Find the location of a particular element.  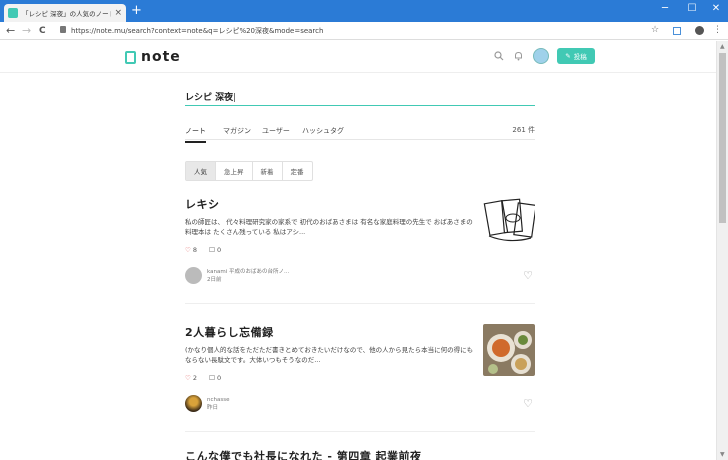

close-window-button: ✕ is located at coordinates (716, 8).